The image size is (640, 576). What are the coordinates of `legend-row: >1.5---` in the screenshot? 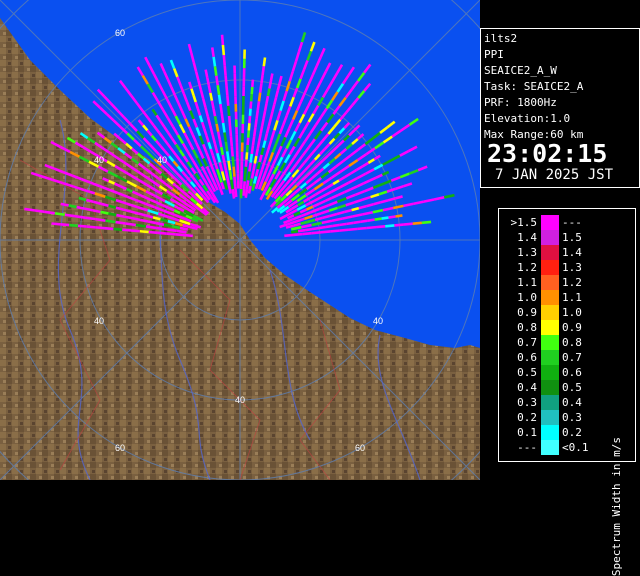 It's located at (568, 222).